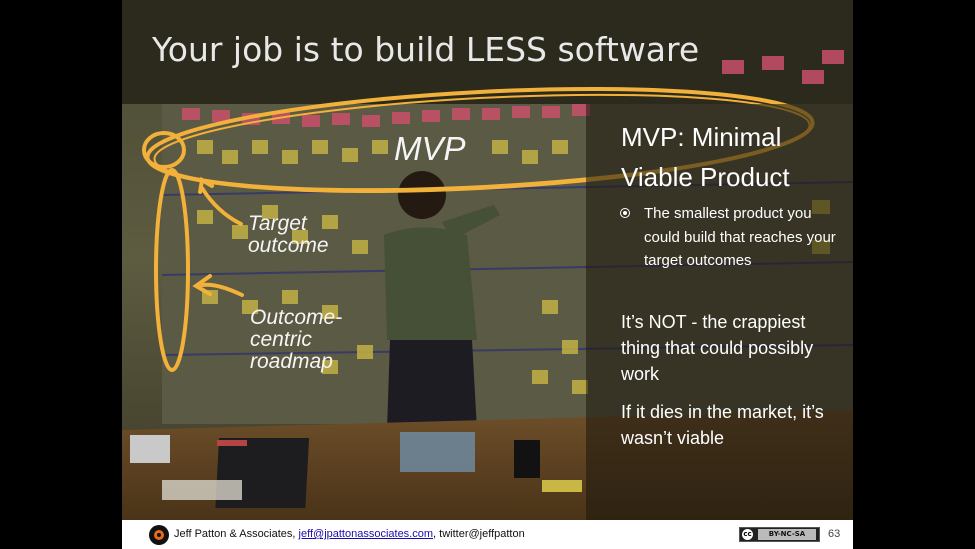 This screenshot has width=975, height=549. What do you see at coordinates (747, 534) in the screenshot?
I see `cc-icon: cc` at bounding box center [747, 534].